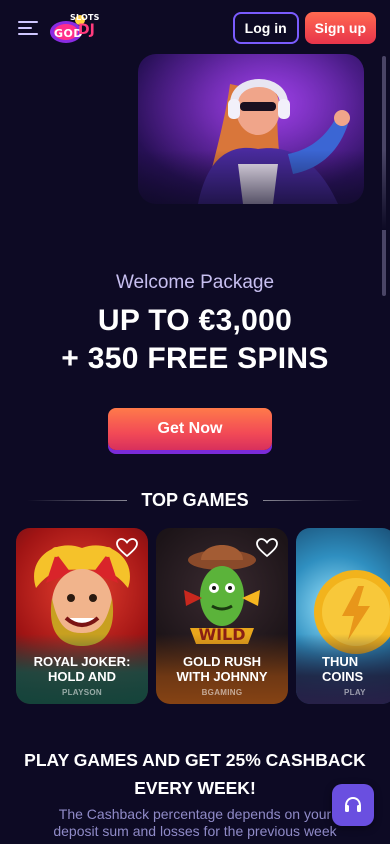  I want to click on hero-fade-overlay, so click(195, 190).